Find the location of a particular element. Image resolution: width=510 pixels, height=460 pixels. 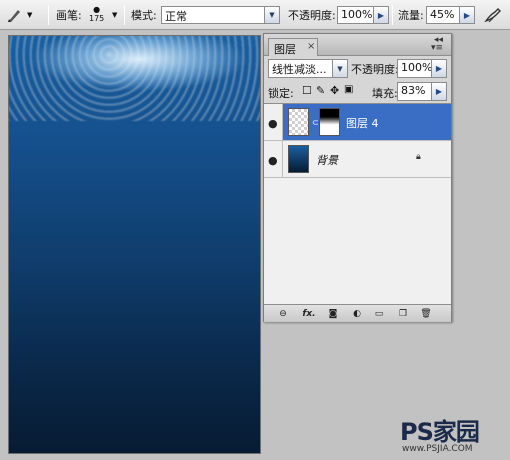

watermark-url: www.PSJIA.COM is located at coordinates (437, 449).